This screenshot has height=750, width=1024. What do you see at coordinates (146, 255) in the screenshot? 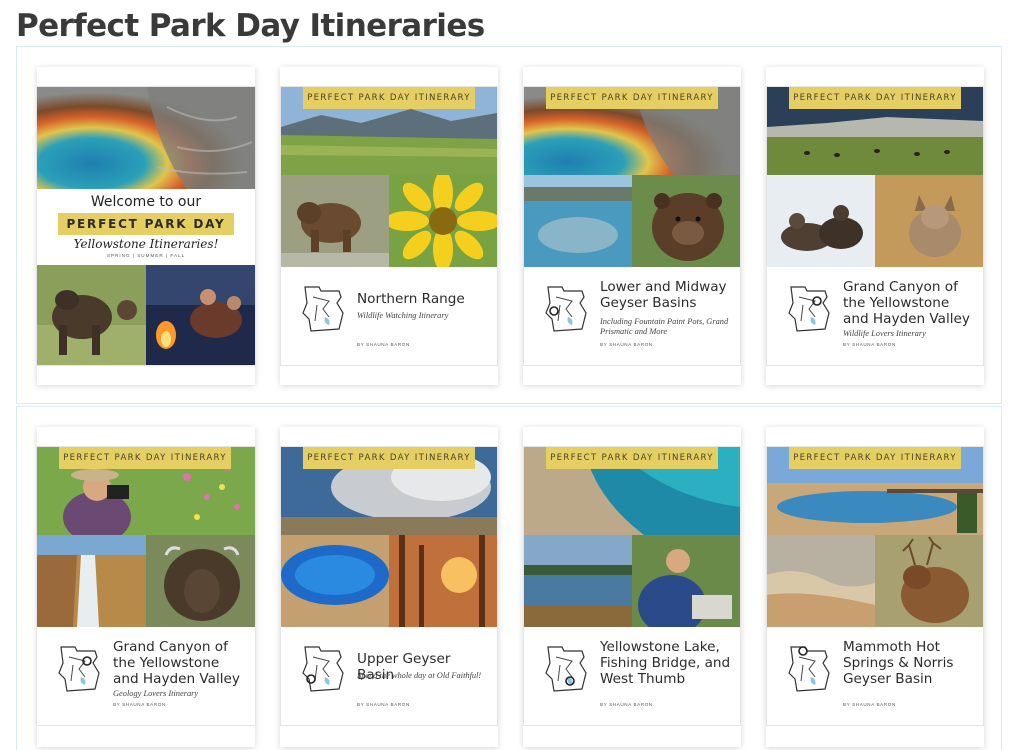
I see `welcome-seasons: SPRING | SUMMER | FALL` at bounding box center [146, 255].